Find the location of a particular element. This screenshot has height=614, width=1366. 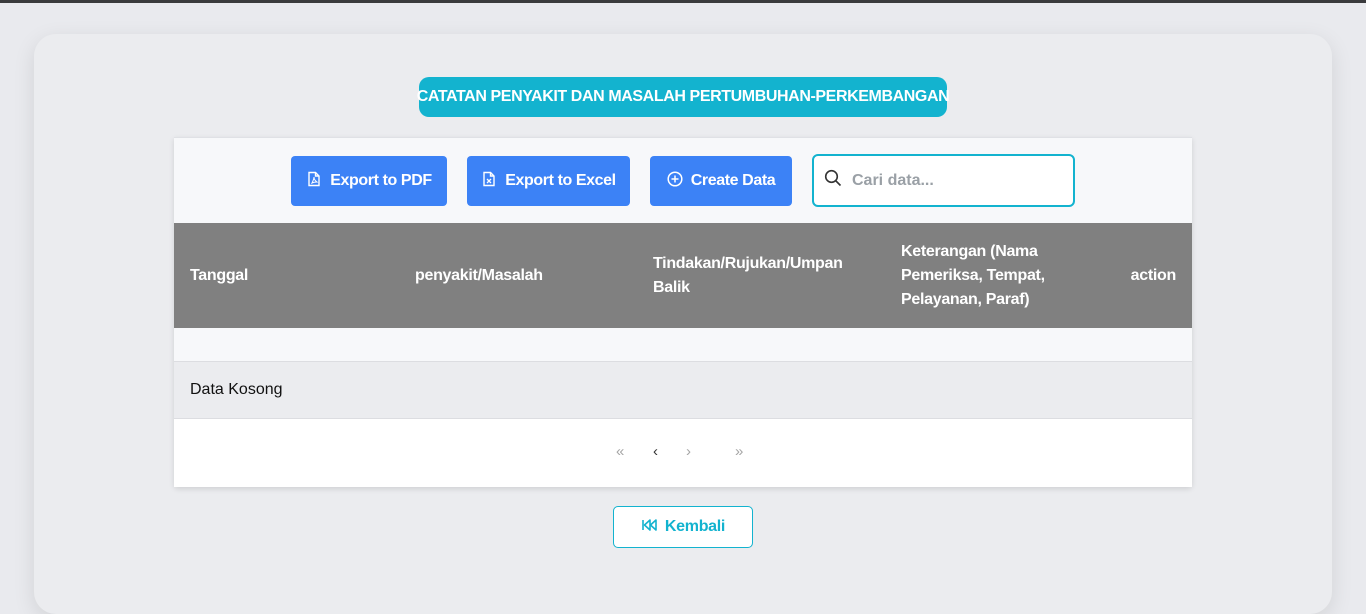

export-excel-button: Export to Excel is located at coordinates (548, 181).